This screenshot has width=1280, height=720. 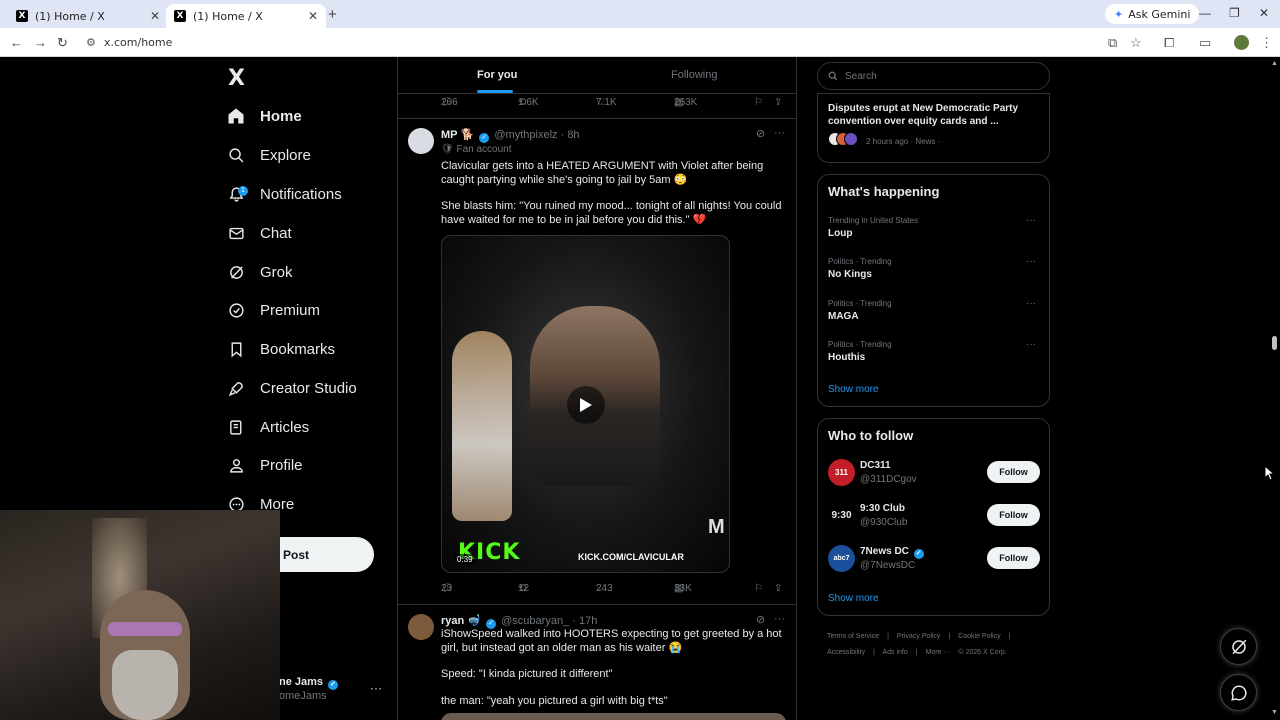 What do you see at coordinates (1241, 42) in the screenshot?
I see `browser-profile-avatar` at bounding box center [1241, 42].